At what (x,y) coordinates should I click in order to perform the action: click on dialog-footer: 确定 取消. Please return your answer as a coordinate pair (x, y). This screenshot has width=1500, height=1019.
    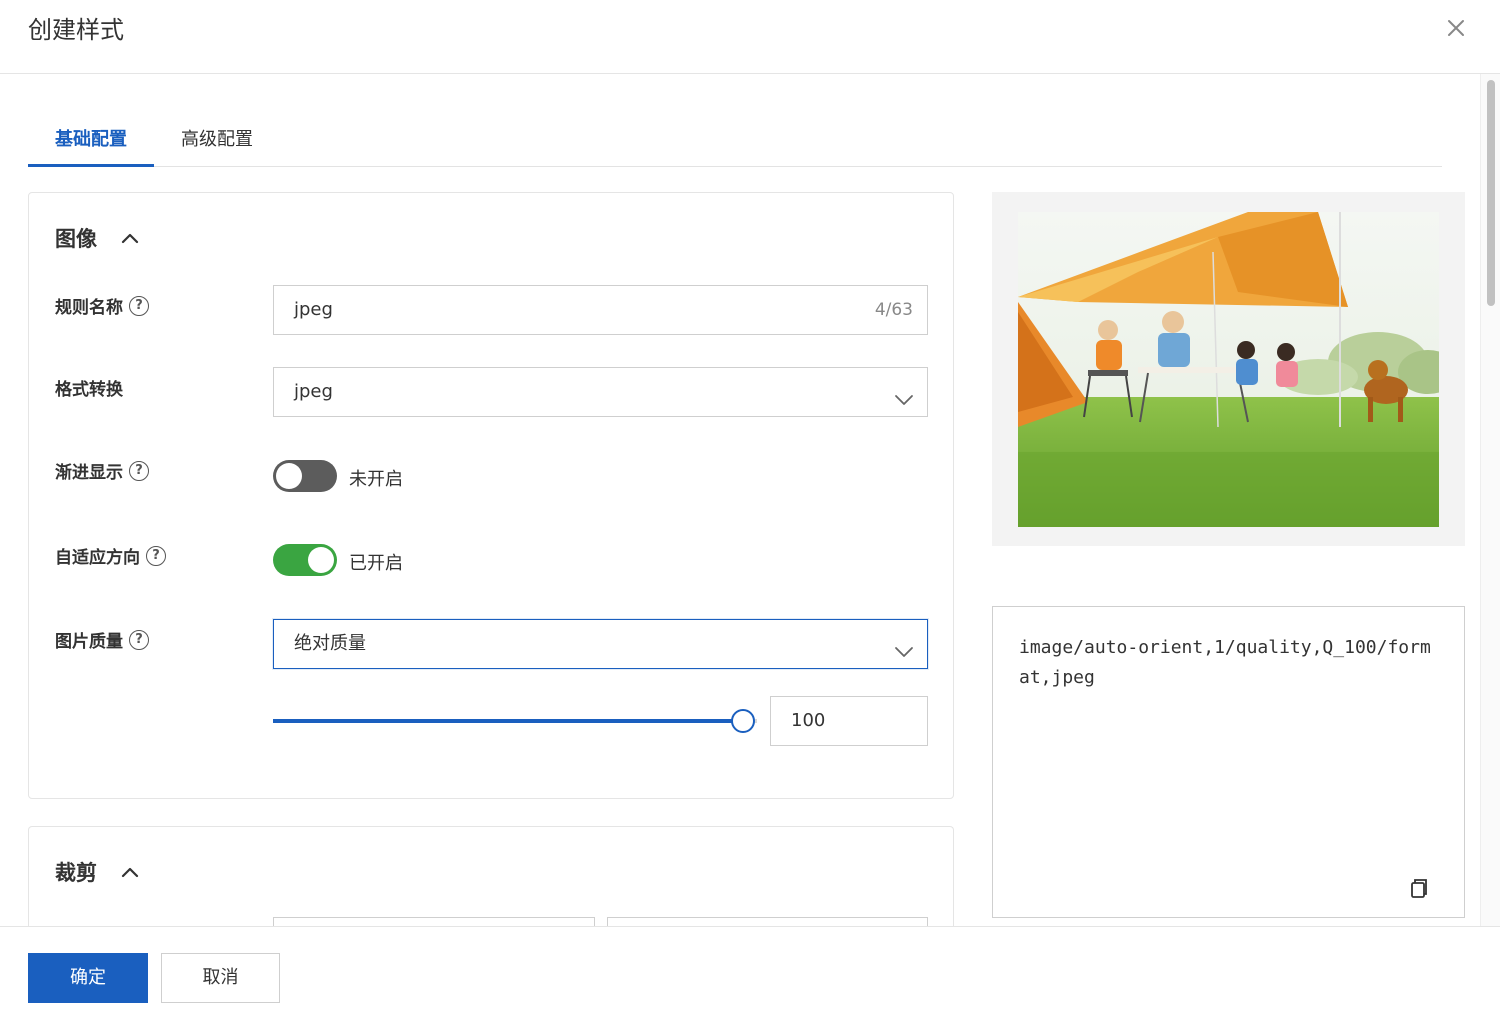
    Looking at the image, I should click on (750, 972).